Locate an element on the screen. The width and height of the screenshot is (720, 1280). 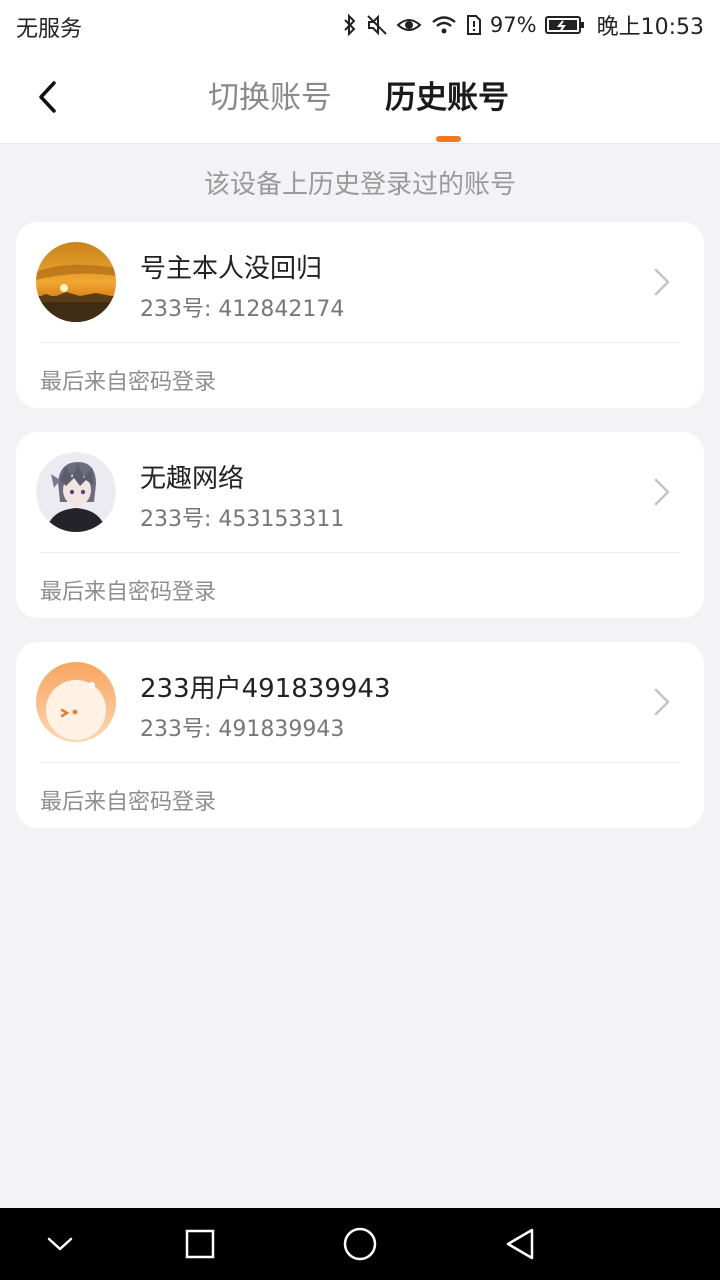
account-card: 233用户491839943 233号: 491839943 最后来自密码登录 is located at coordinates (360, 735).